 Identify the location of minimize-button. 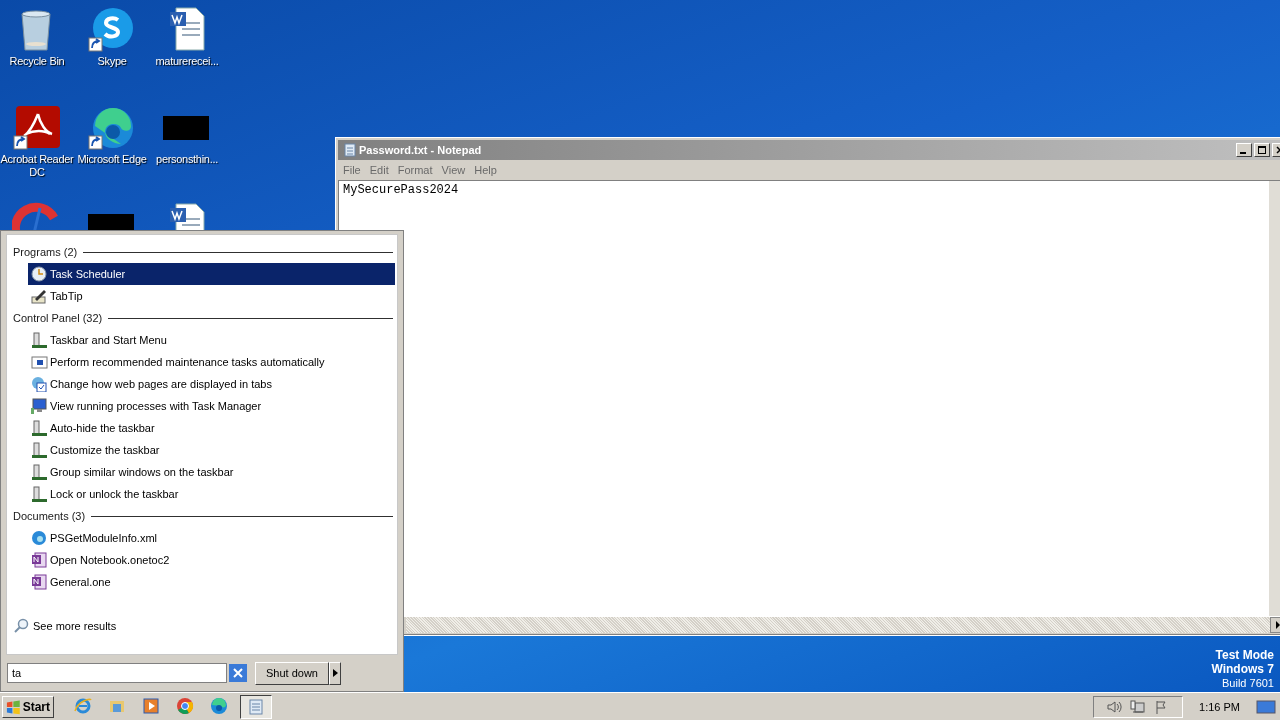
(1244, 150).